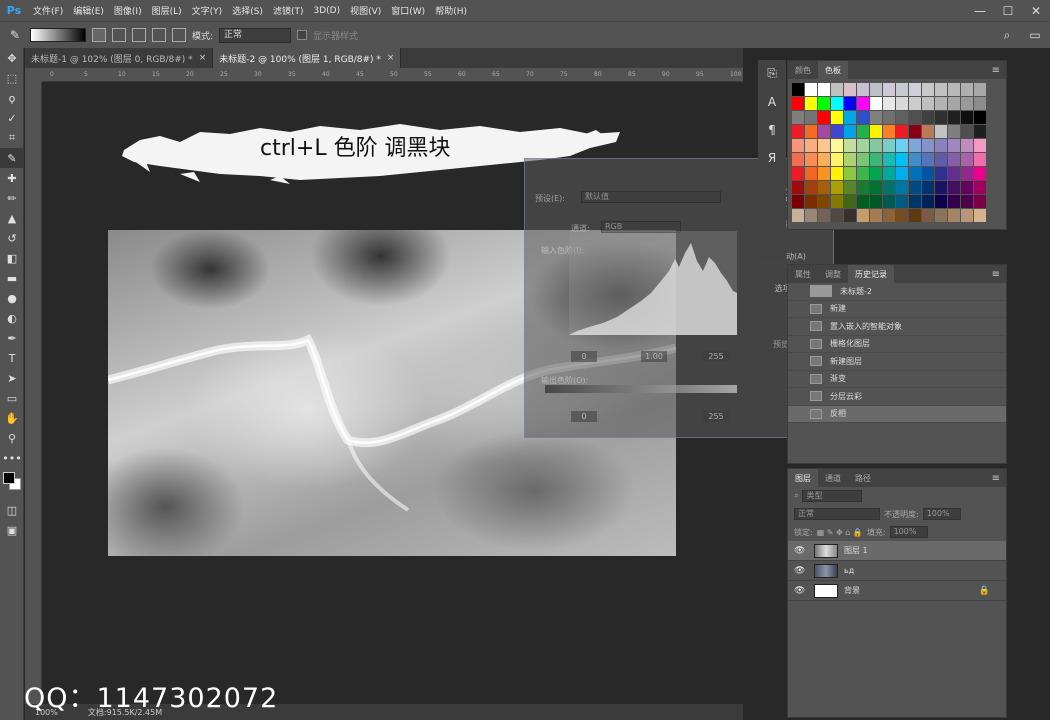  I want to click on layer-kind-filter: 类型, so click(832, 496).